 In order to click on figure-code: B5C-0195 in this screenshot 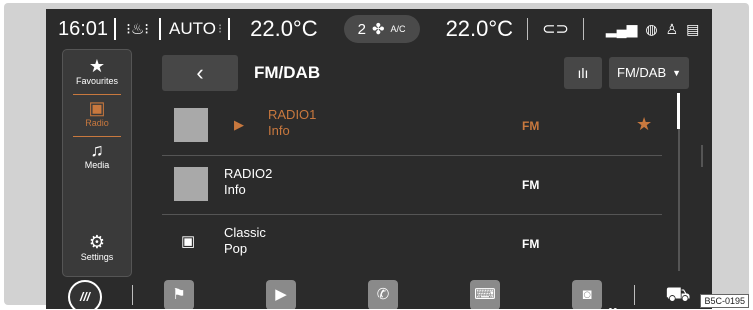, I will do `click(724, 301)`.